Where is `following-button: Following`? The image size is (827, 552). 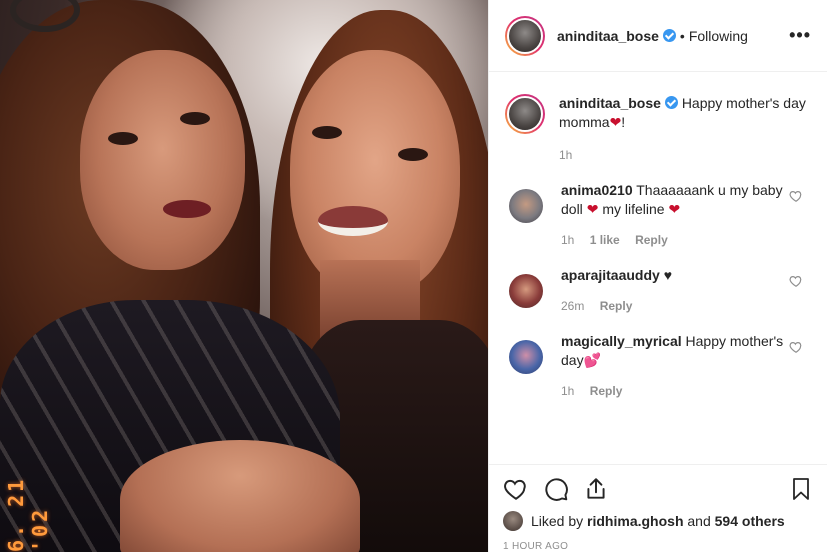 following-button: Following is located at coordinates (718, 36).